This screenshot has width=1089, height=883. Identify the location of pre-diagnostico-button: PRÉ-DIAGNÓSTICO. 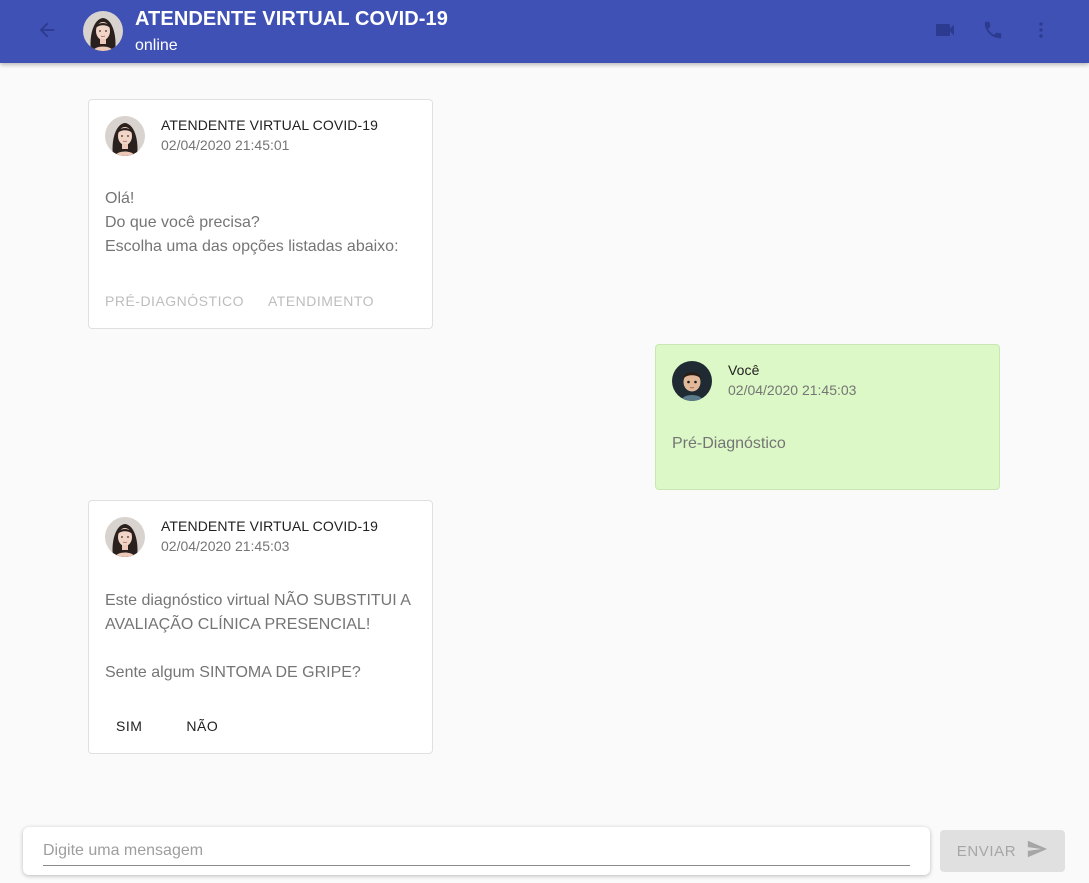
(174, 301).